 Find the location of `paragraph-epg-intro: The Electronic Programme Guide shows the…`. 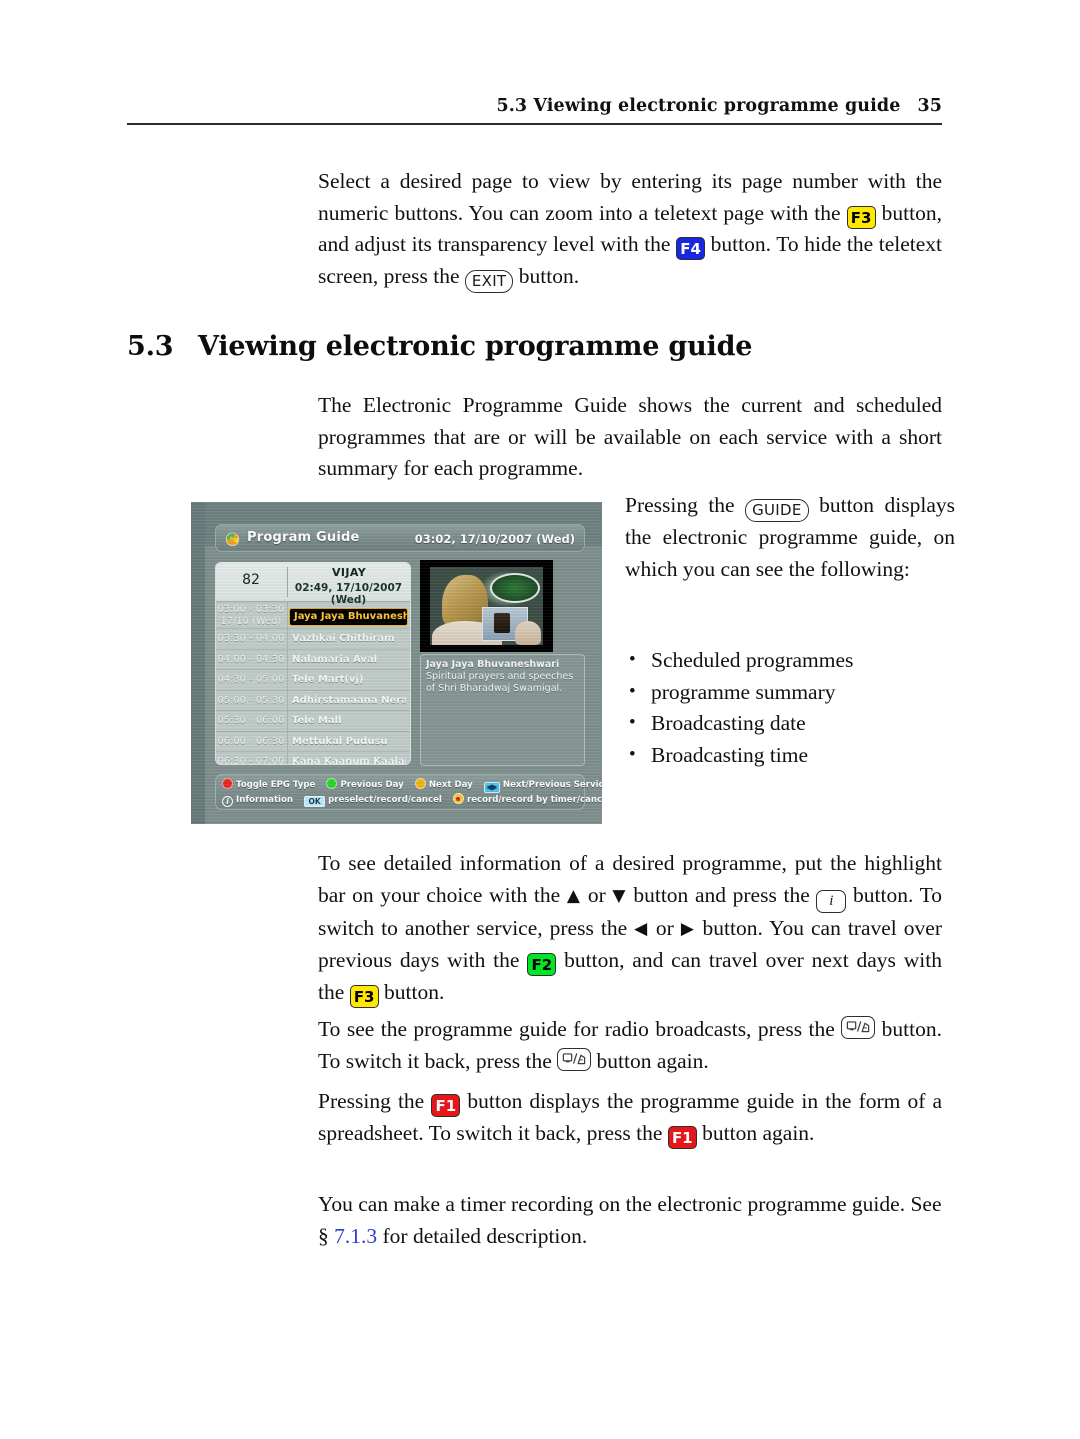

paragraph-epg-intro: The Electronic Programme Guide shows the… is located at coordinates (630, 437).